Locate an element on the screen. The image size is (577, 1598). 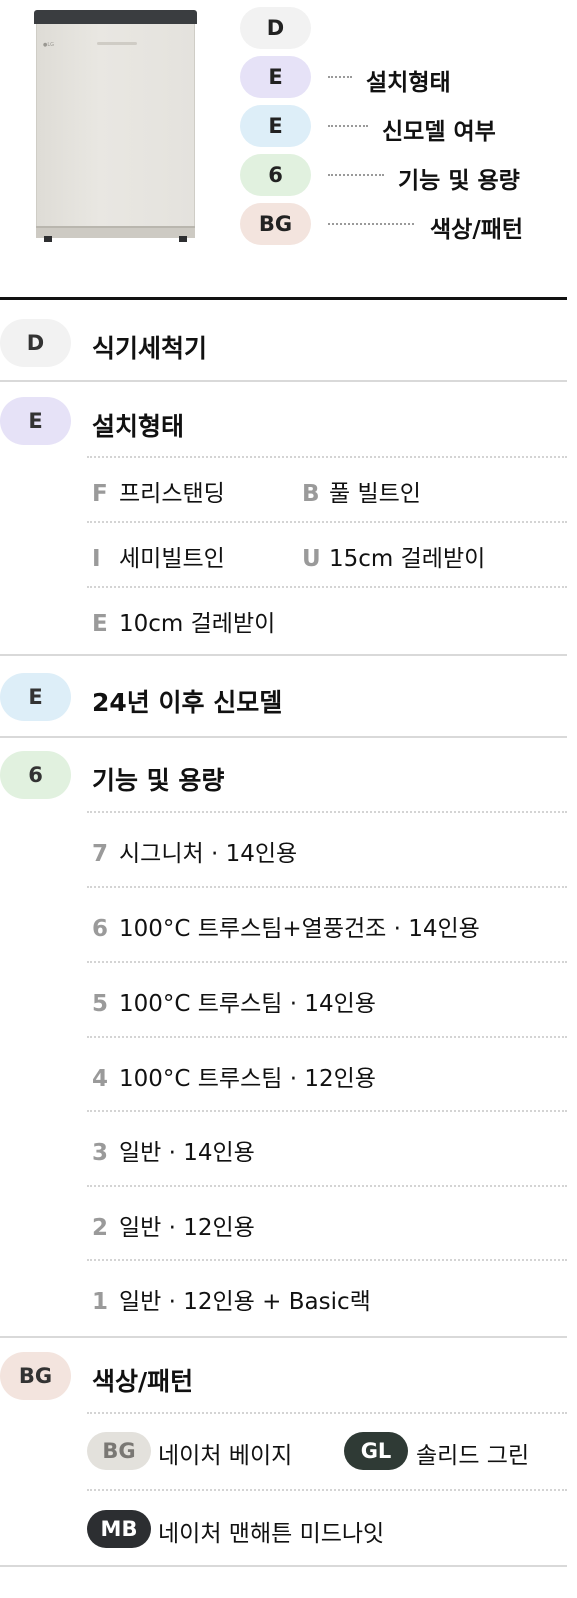
option-label: 15cm 걸레받이 is located at coordinates (407, 559).